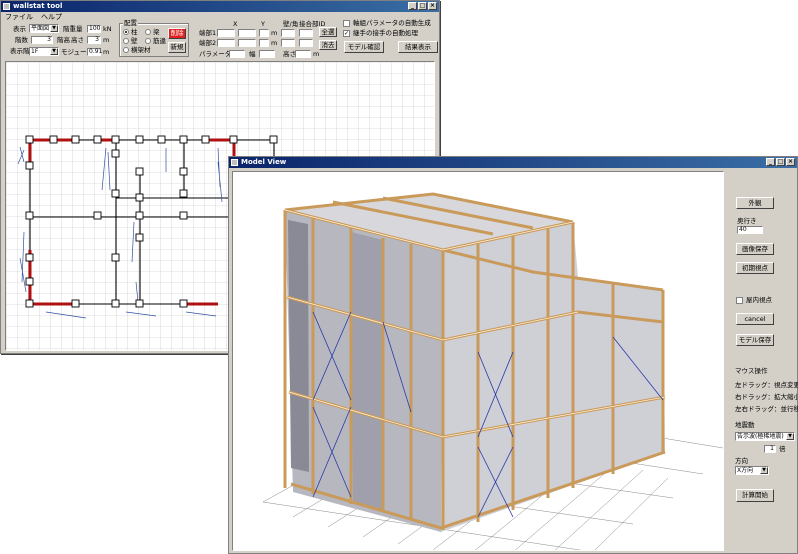 This screenshot has height=554, width=798. I want to click on multiplier-unit: 倍, so click(782, 449).